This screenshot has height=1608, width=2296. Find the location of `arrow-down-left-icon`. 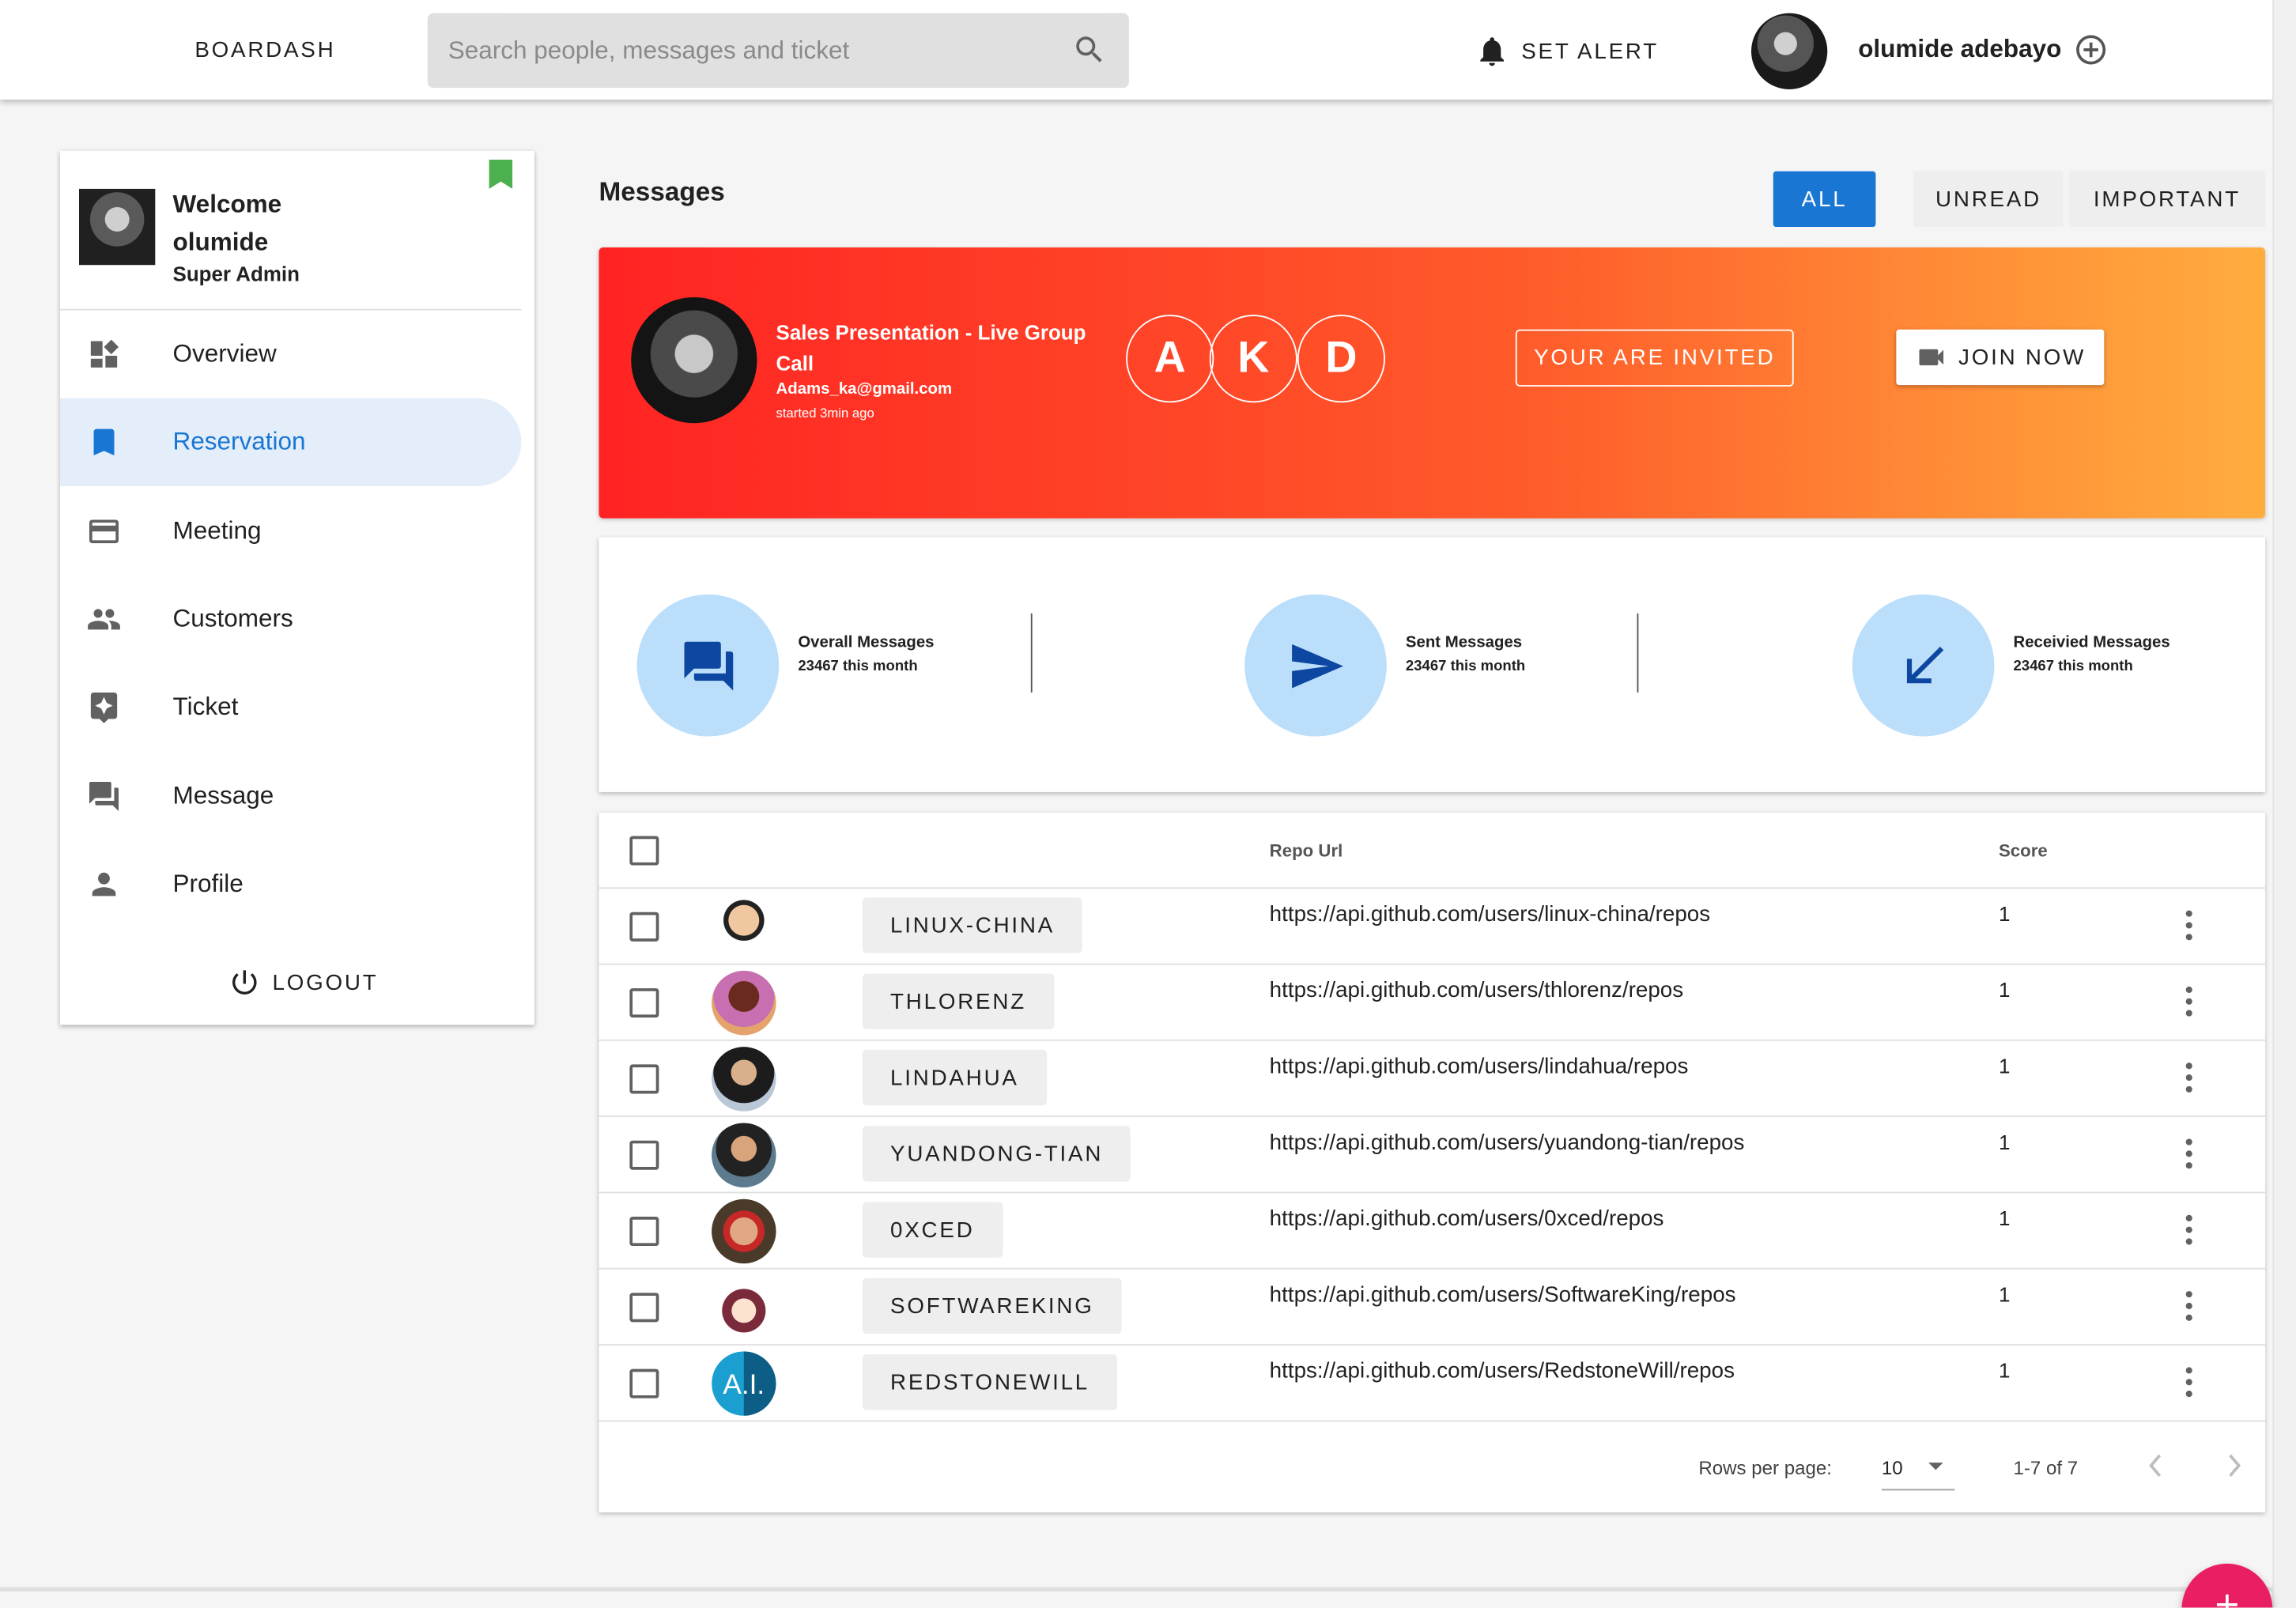

arrow-down-left-icon is located at coordinates (1924, 664).